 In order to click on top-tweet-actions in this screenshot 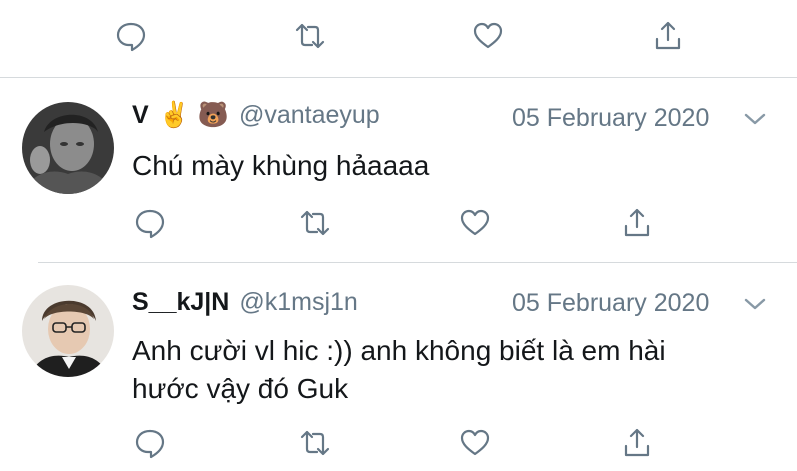, I will do `click(398, 36)`.